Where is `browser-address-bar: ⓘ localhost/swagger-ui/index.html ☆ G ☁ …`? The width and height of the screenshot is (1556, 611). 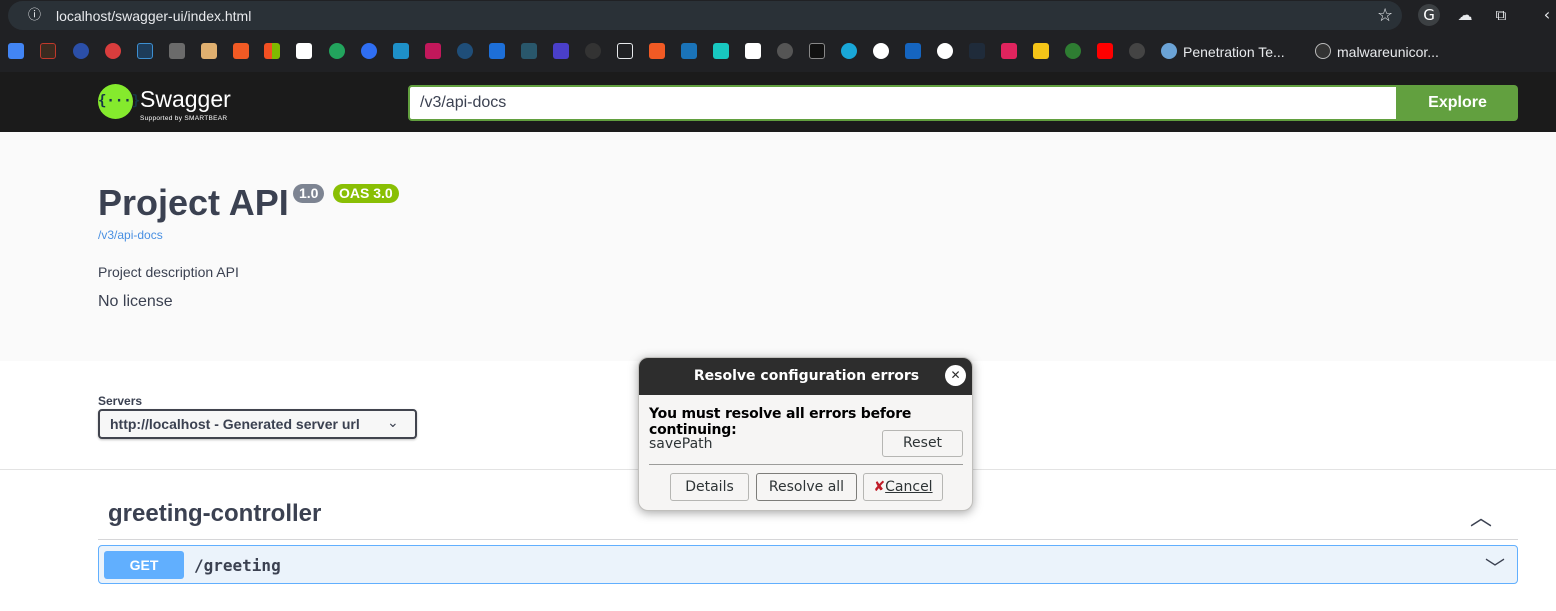 browser-address-bar: ⓘ localhost/swagger-ui/index.html ☆ G ☁ … is located at coordinates (778, 16).